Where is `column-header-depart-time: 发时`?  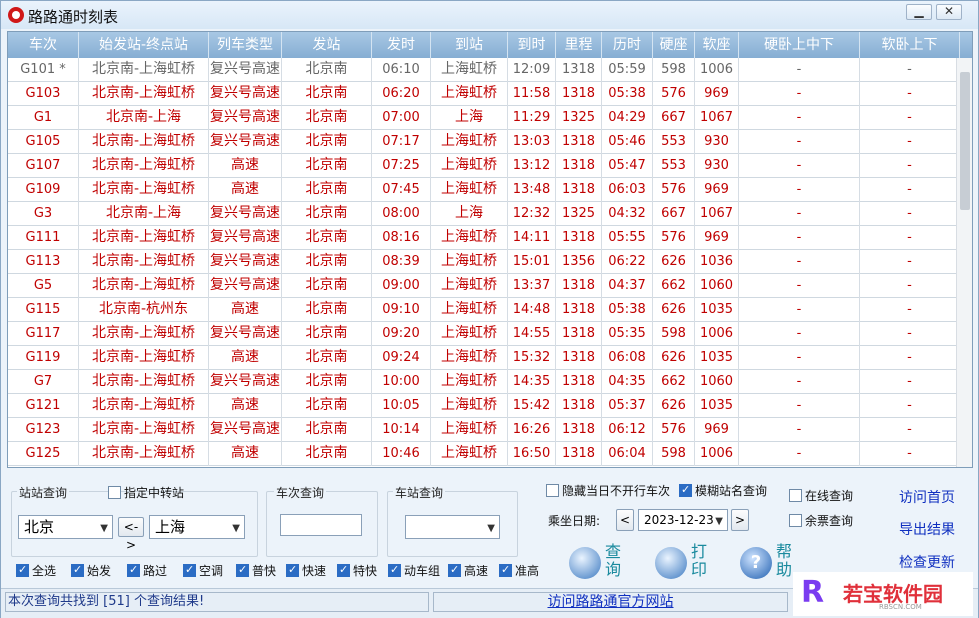 column-header-depart-time: 发时 is located at coordinates (401, 45).